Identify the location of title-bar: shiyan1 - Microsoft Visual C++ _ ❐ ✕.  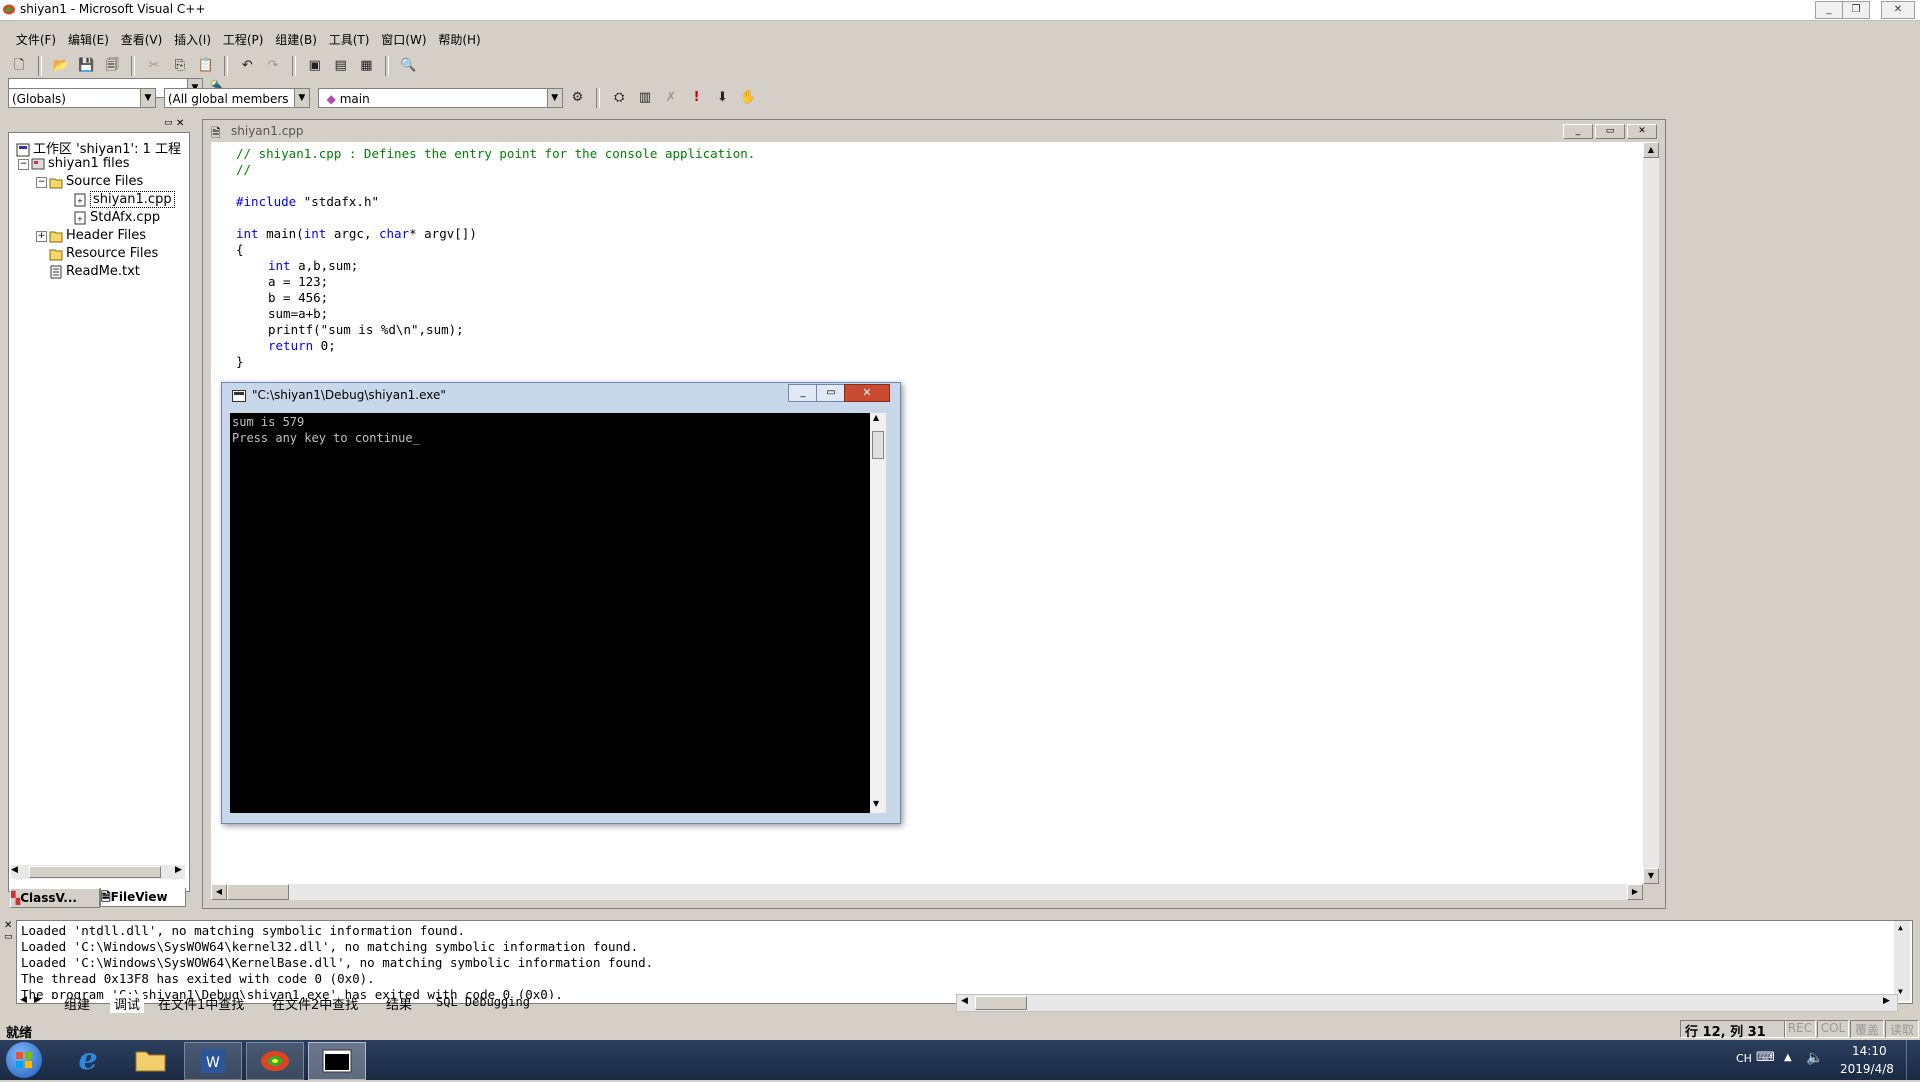
(960, 10).